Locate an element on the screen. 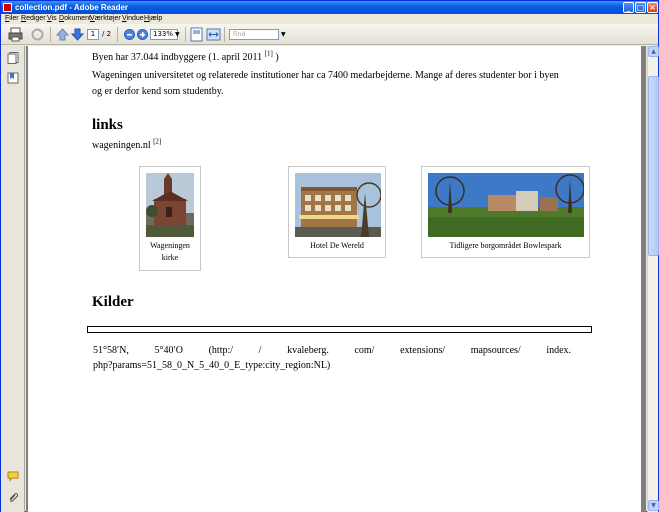 This screenshot has height=512, width=659. navigation-pane is located at coordinates (13, 279).